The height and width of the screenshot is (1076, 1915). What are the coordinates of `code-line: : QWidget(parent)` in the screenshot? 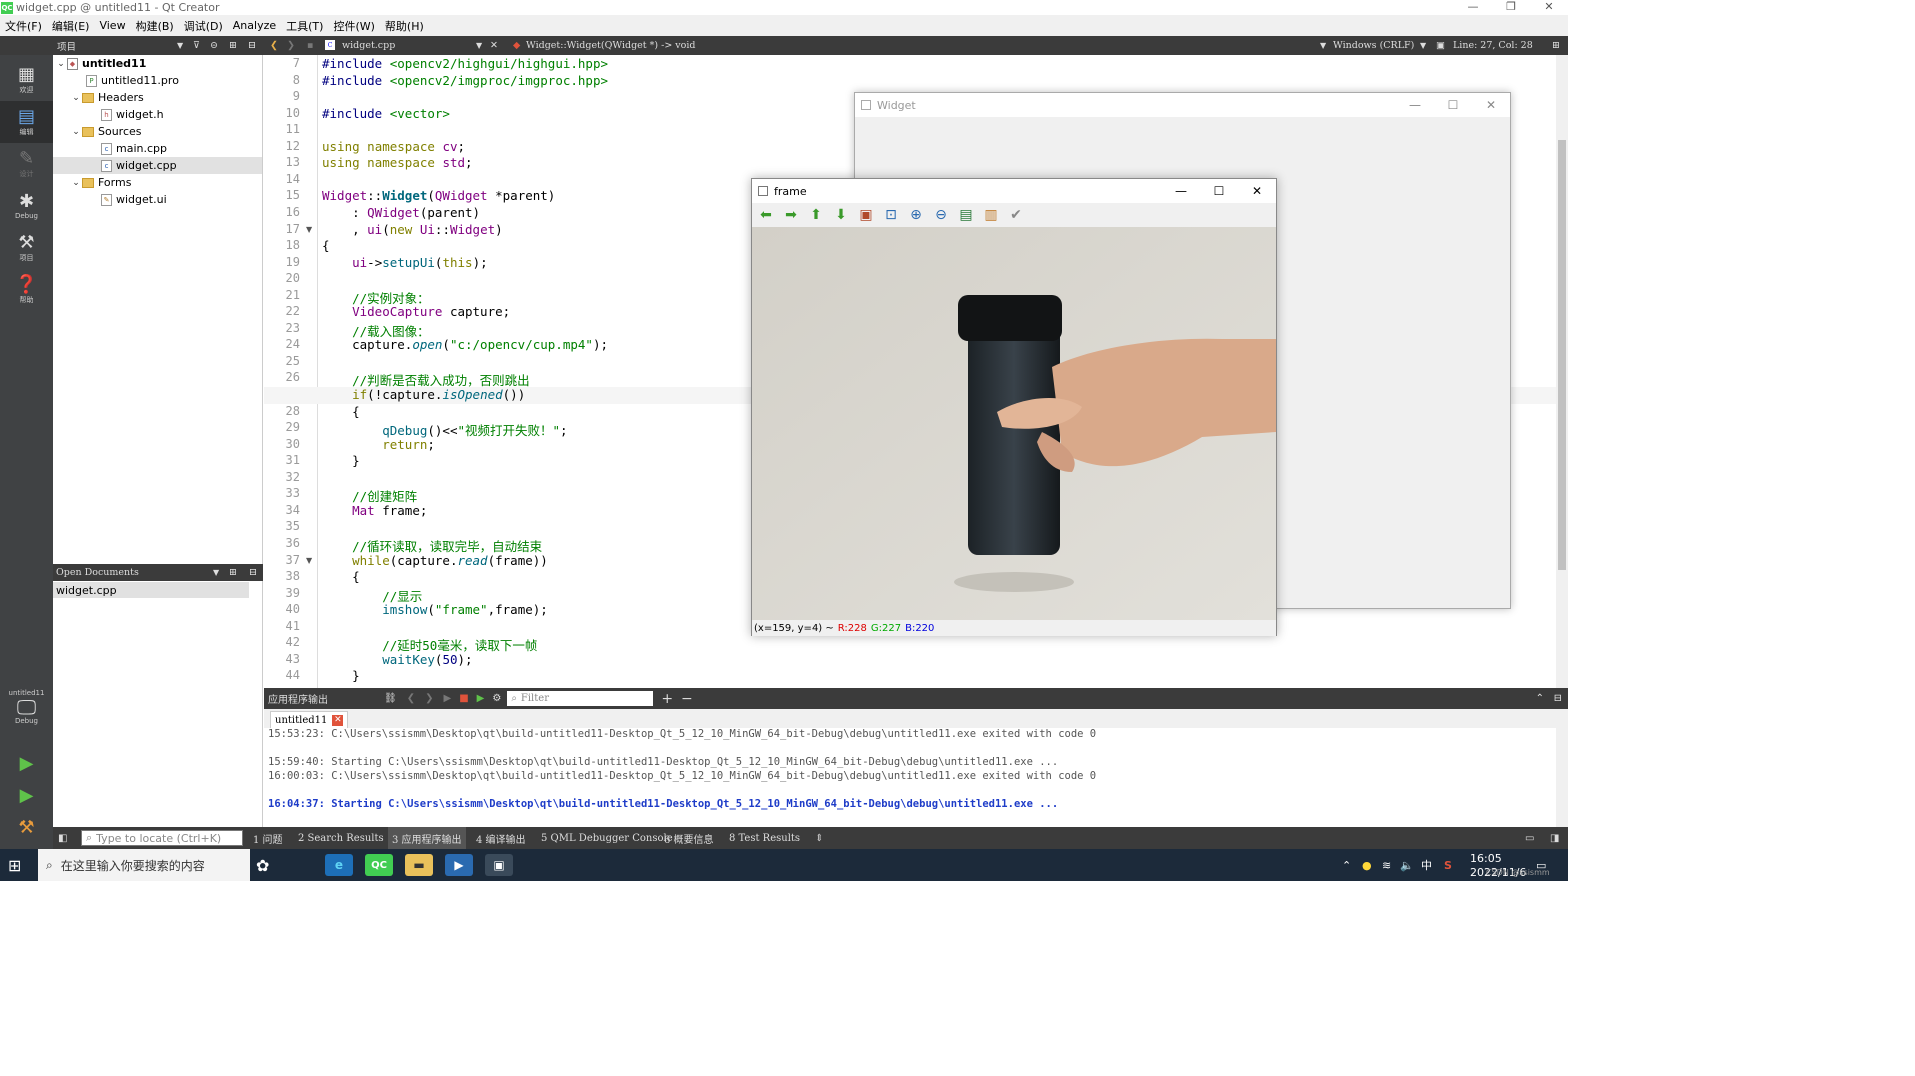 It's located at (401, 212).